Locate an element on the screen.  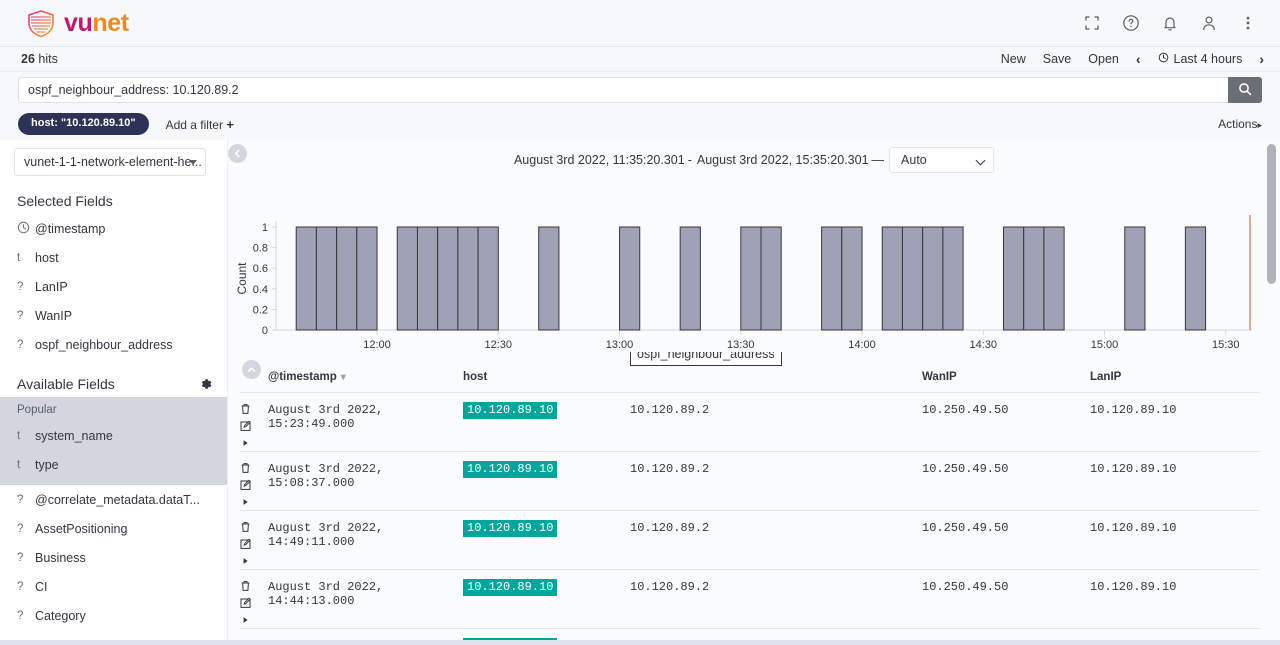
search-submit-button is located at coordinates (1245, 90).